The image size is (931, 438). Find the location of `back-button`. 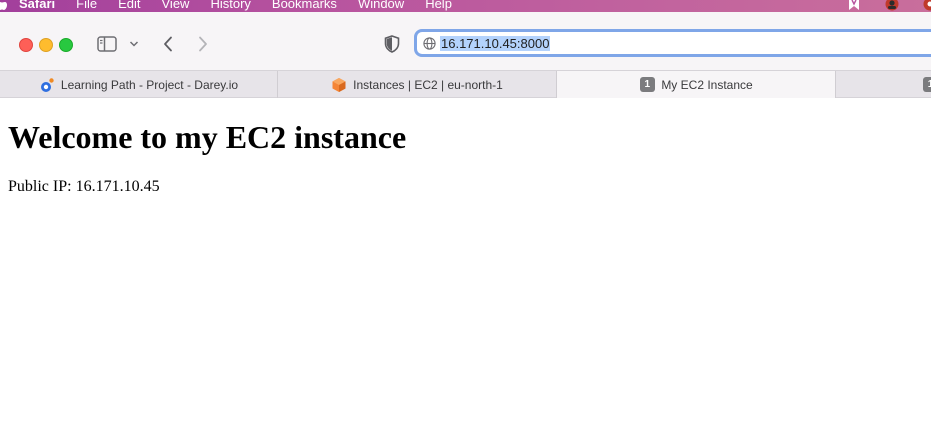

back-button is located at coordinates (168, 44).